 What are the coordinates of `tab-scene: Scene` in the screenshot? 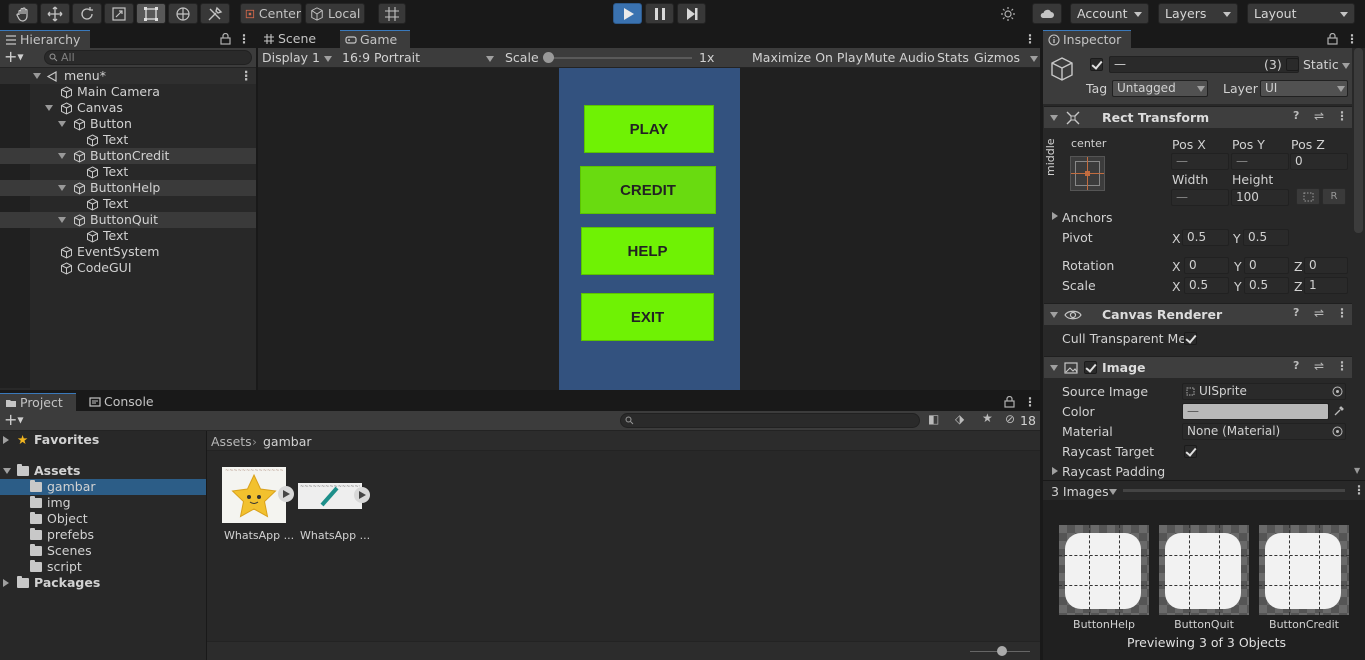 It's located at (297, 39).